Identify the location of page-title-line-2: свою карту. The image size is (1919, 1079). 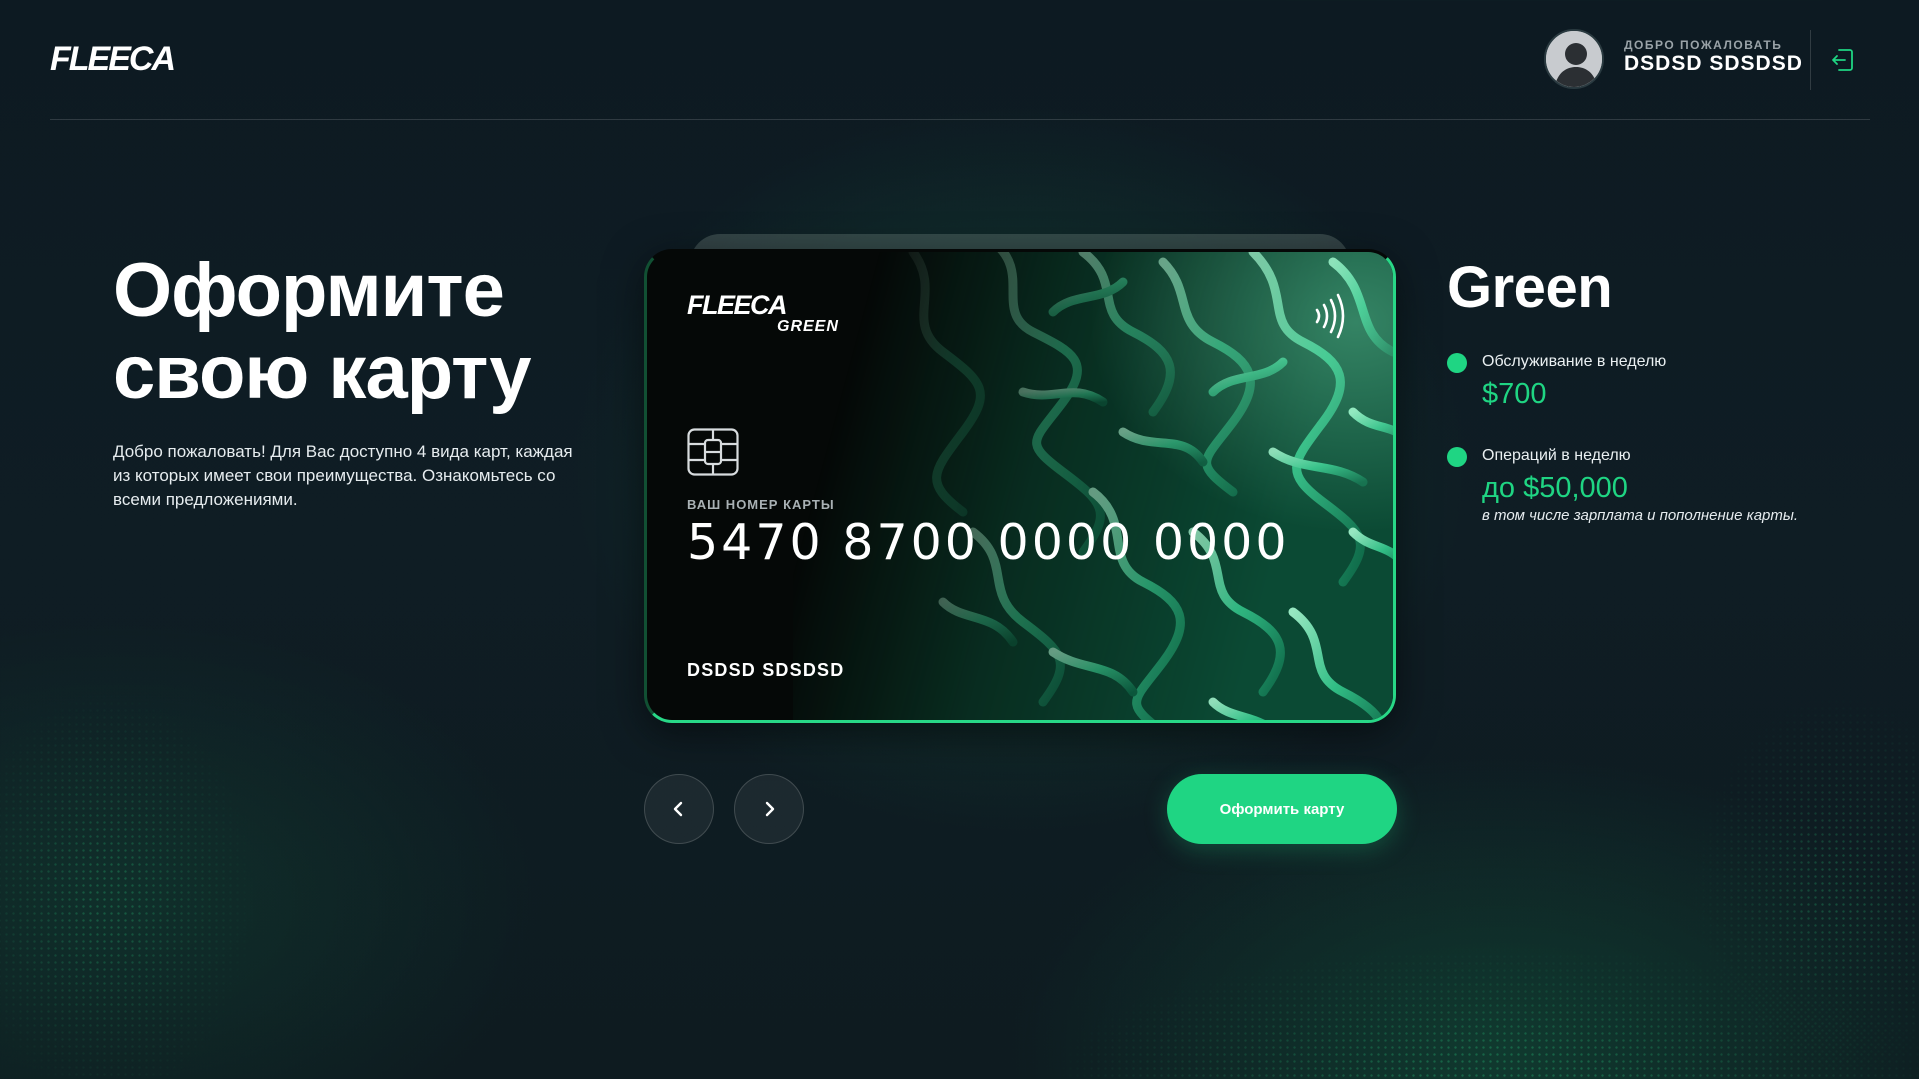
(322, 372).